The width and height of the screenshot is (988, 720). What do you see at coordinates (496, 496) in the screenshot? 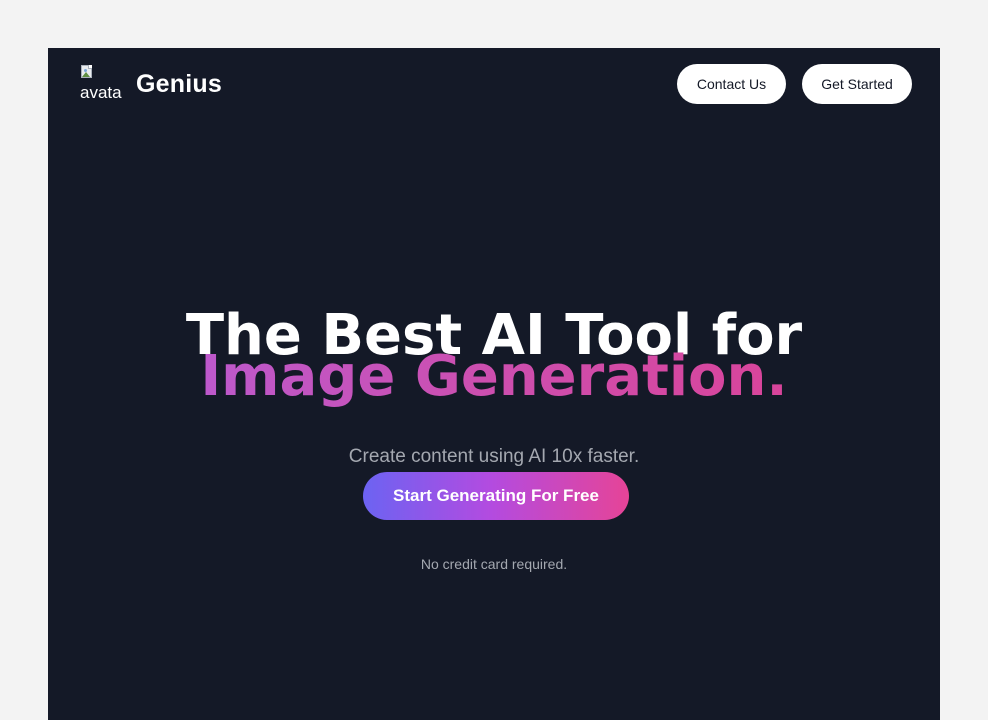
I see `start-generating-button: Start Generating For Free` at bounding box center [496, 496].